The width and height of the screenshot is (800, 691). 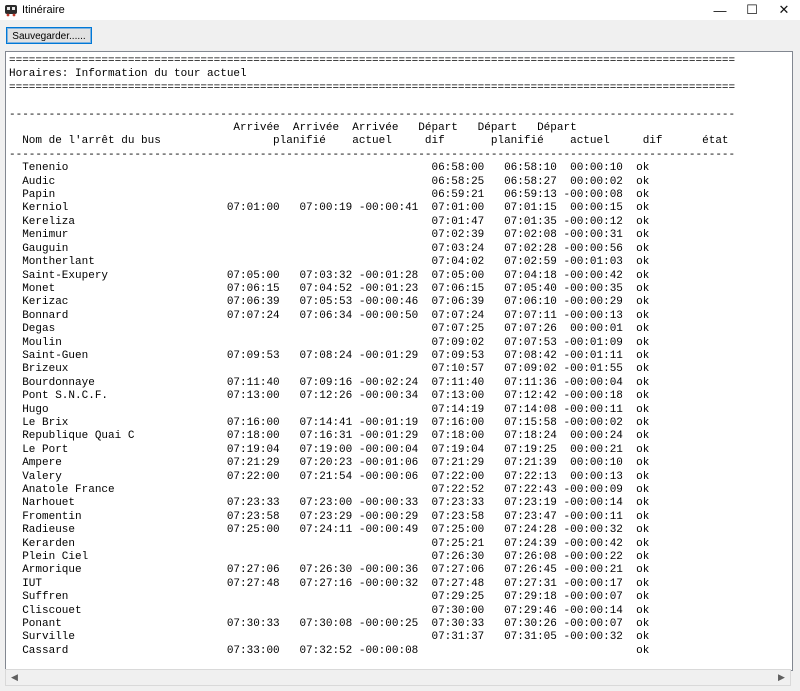 What do you see at coordinates (14, 677) in the screenshot?
I see `scroll-left-arrow-icon: ◀` at bounding box center [14, 677].